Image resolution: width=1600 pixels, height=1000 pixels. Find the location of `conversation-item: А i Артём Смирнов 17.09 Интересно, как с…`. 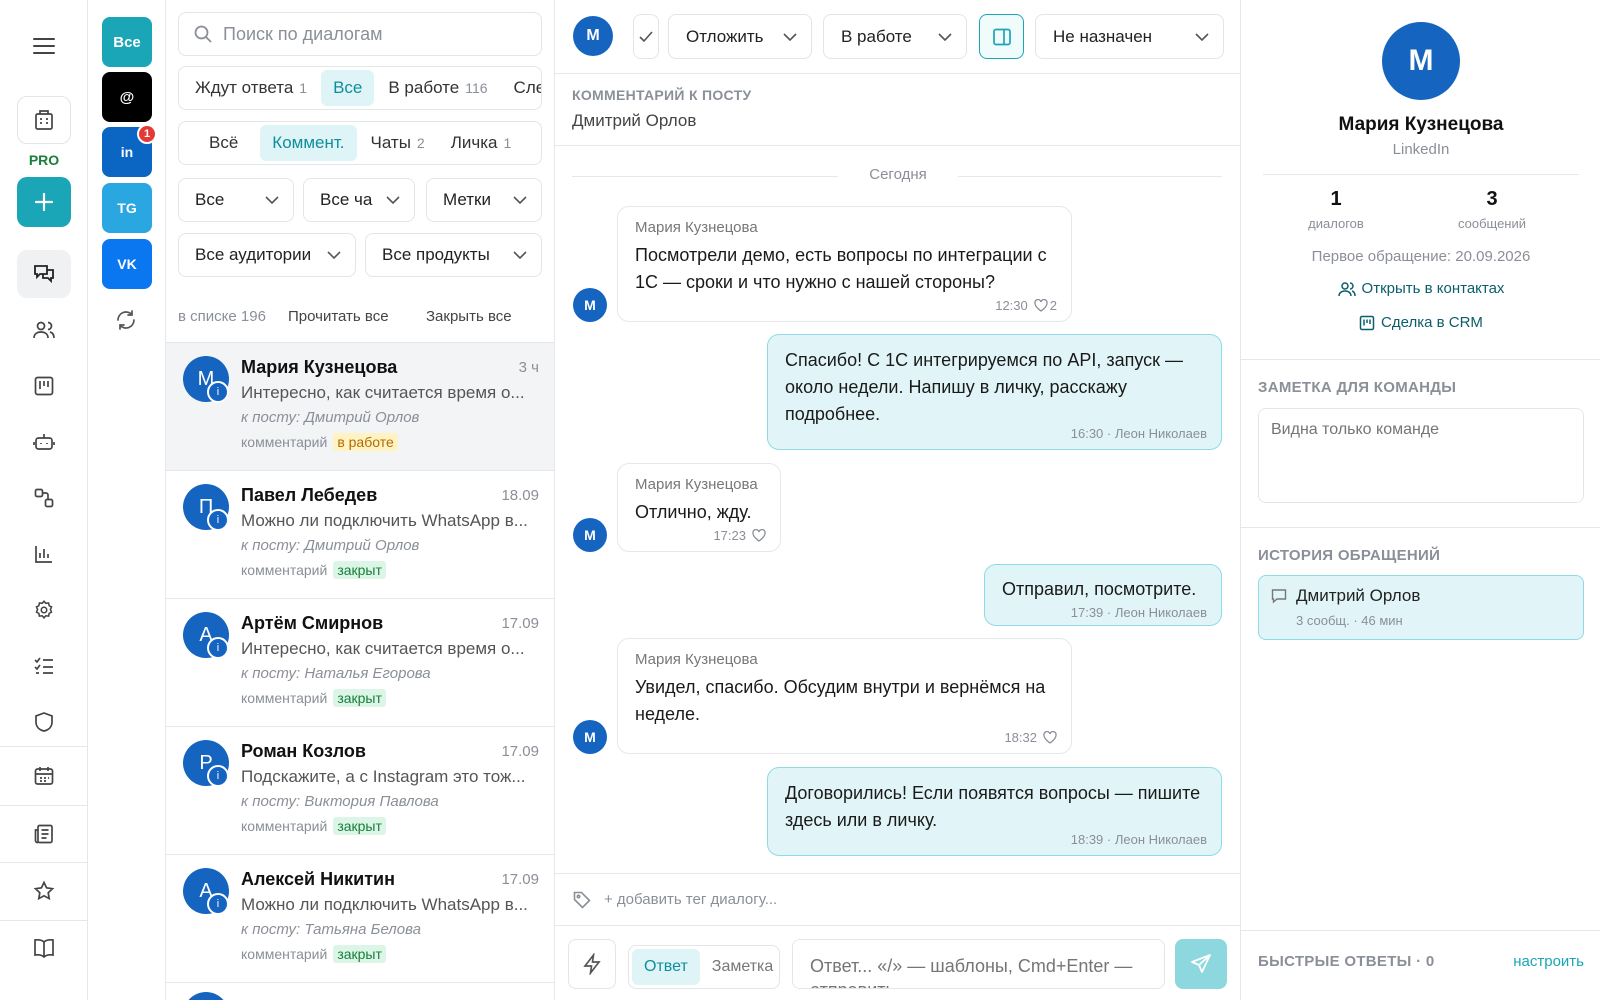

conversation-item: А i Артём Смирнов 17.09 Интересно, как с… is located at coordinates (360, 663).